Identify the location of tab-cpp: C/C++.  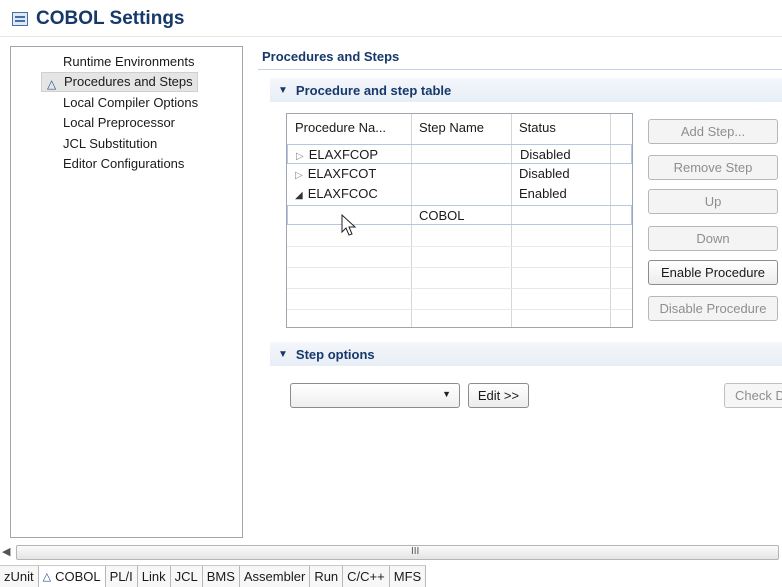
(366, 576).